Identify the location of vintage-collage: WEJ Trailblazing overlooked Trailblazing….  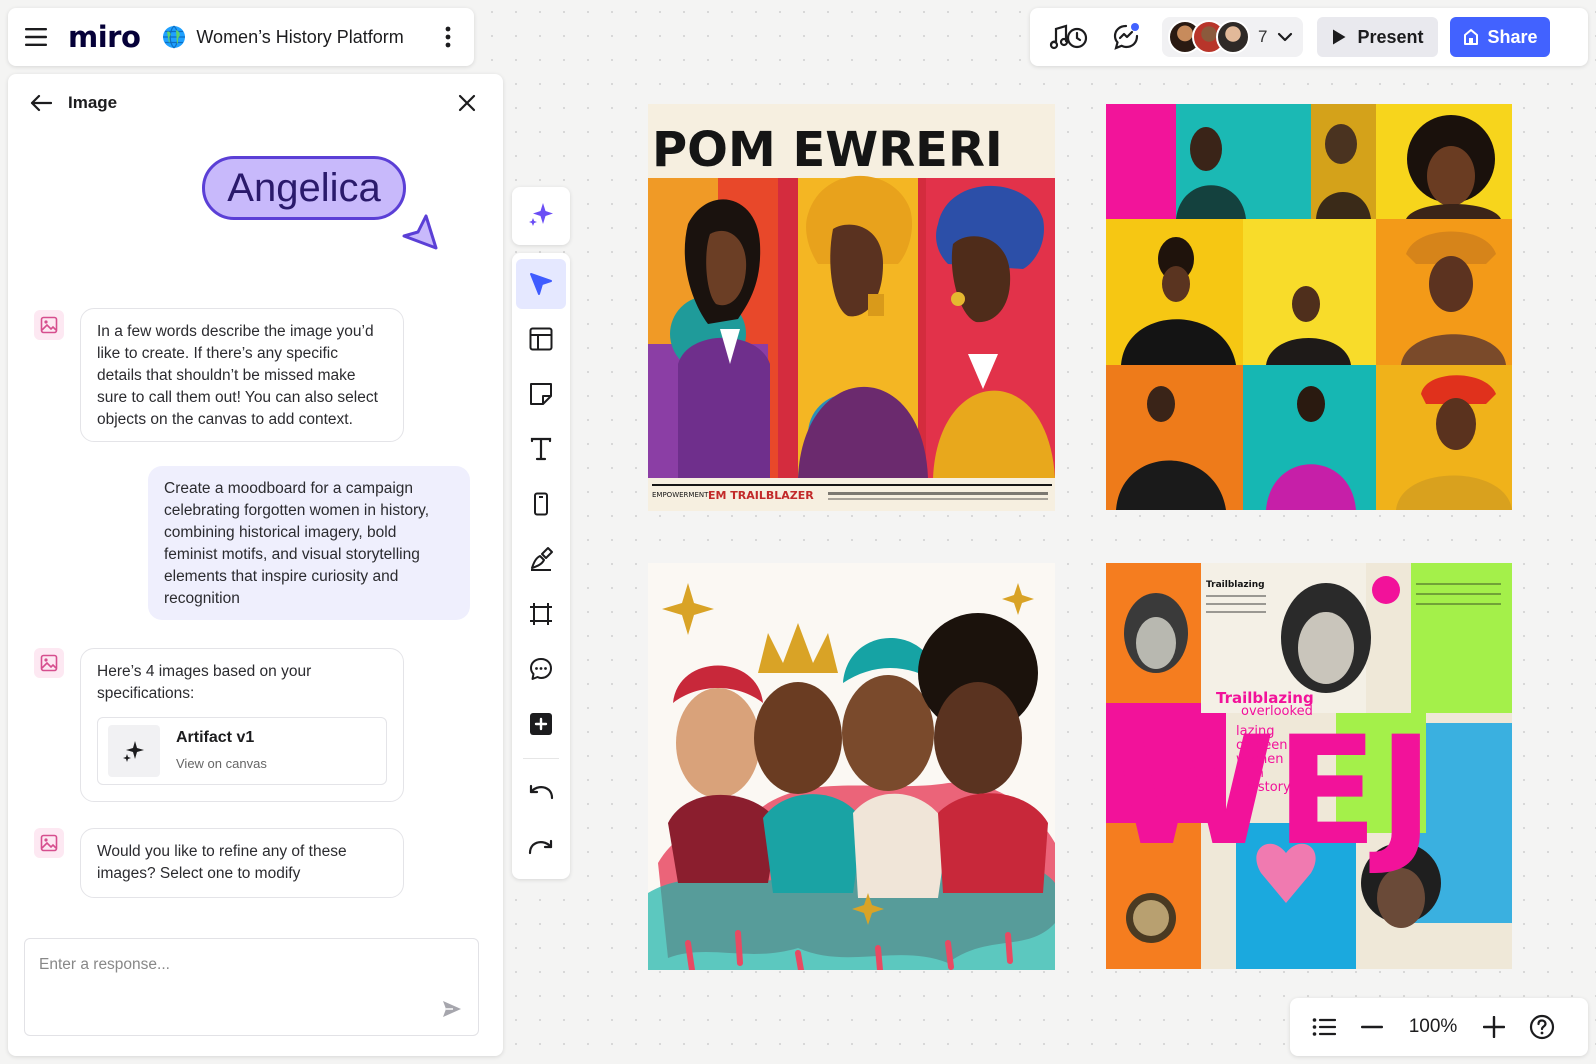
(1309, 766).